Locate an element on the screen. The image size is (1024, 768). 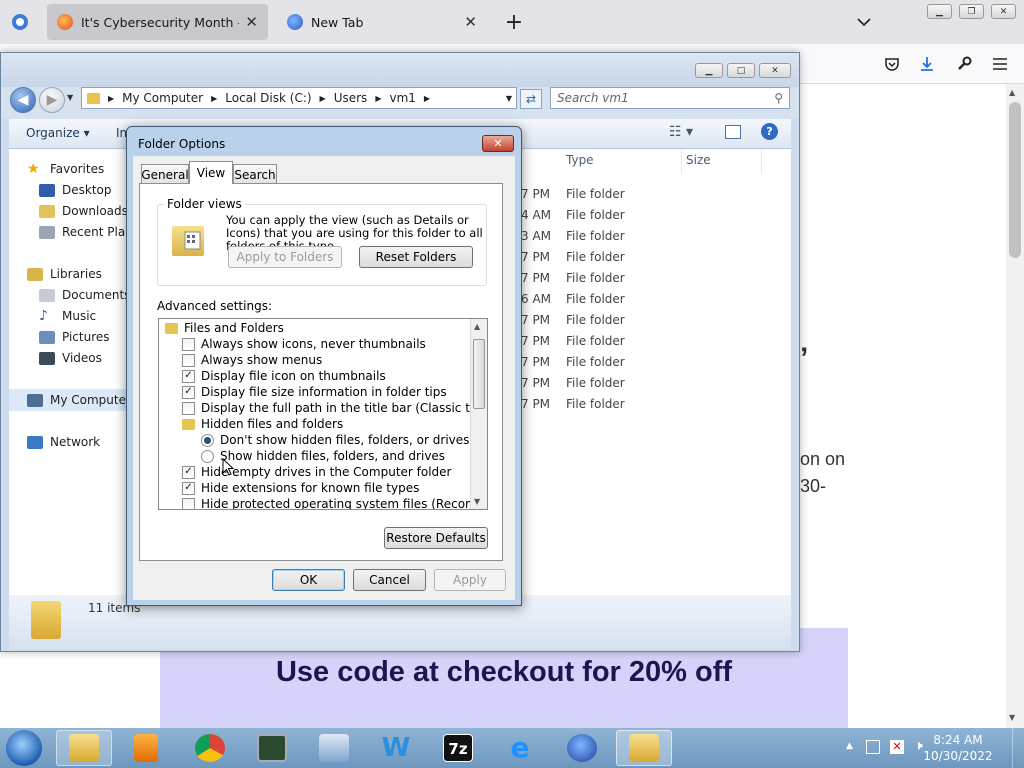
taskbar-explorer is located at coordinates (84, 748).